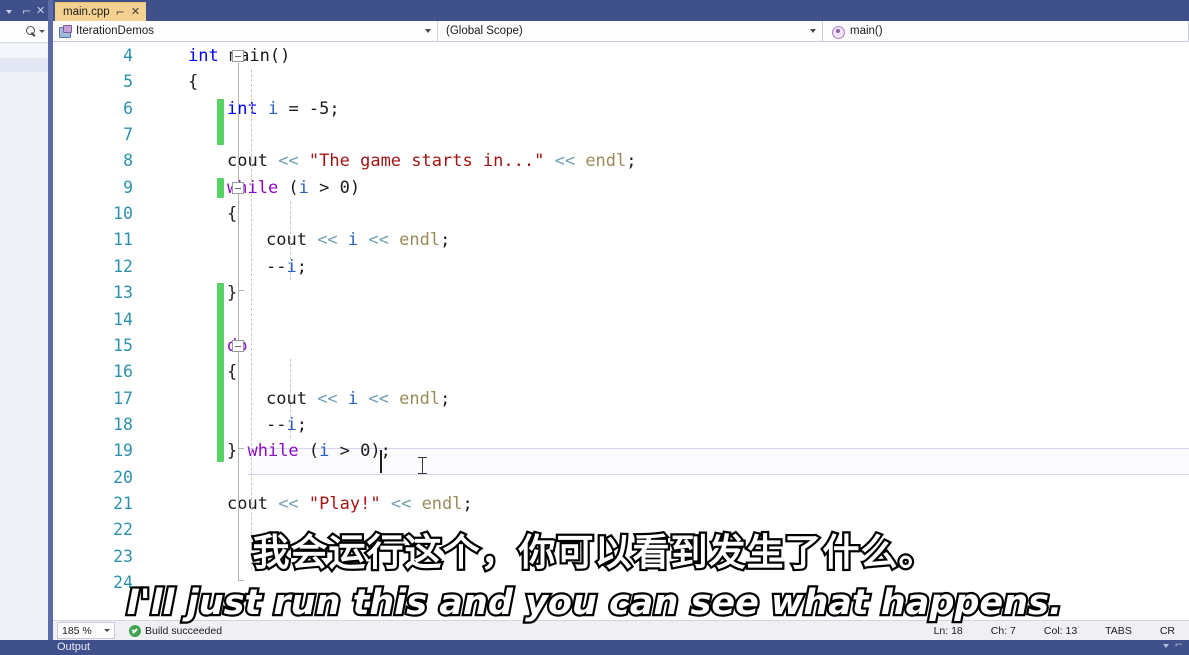  I want to click on output-dock-buttons: ⌐, so click(1172, 646).